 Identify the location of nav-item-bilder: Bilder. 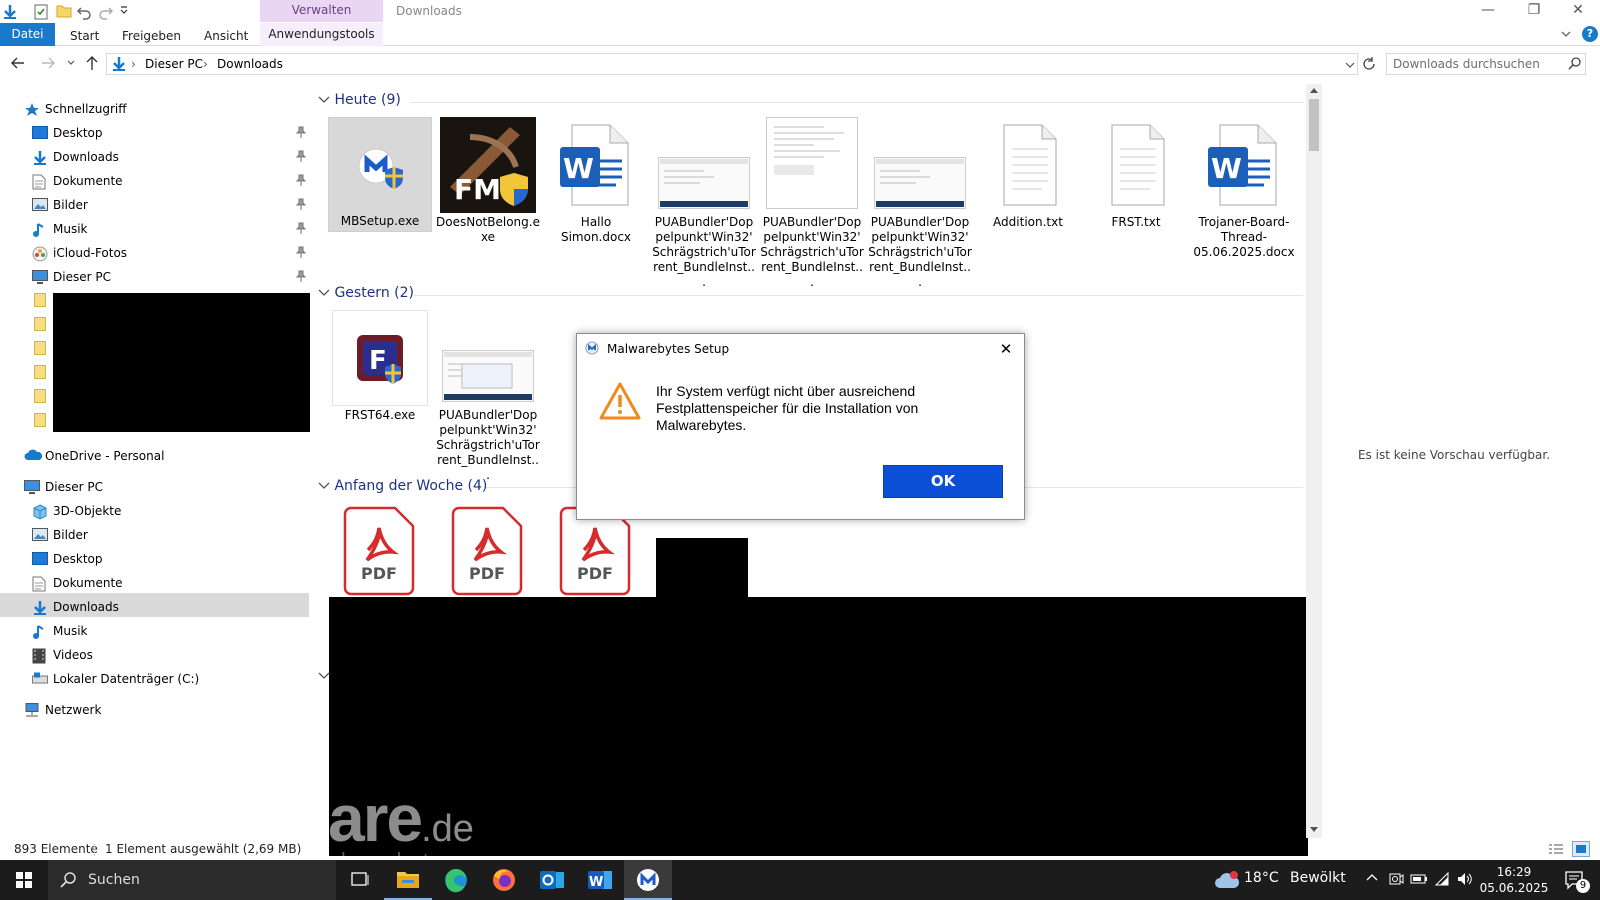
(171, 205).